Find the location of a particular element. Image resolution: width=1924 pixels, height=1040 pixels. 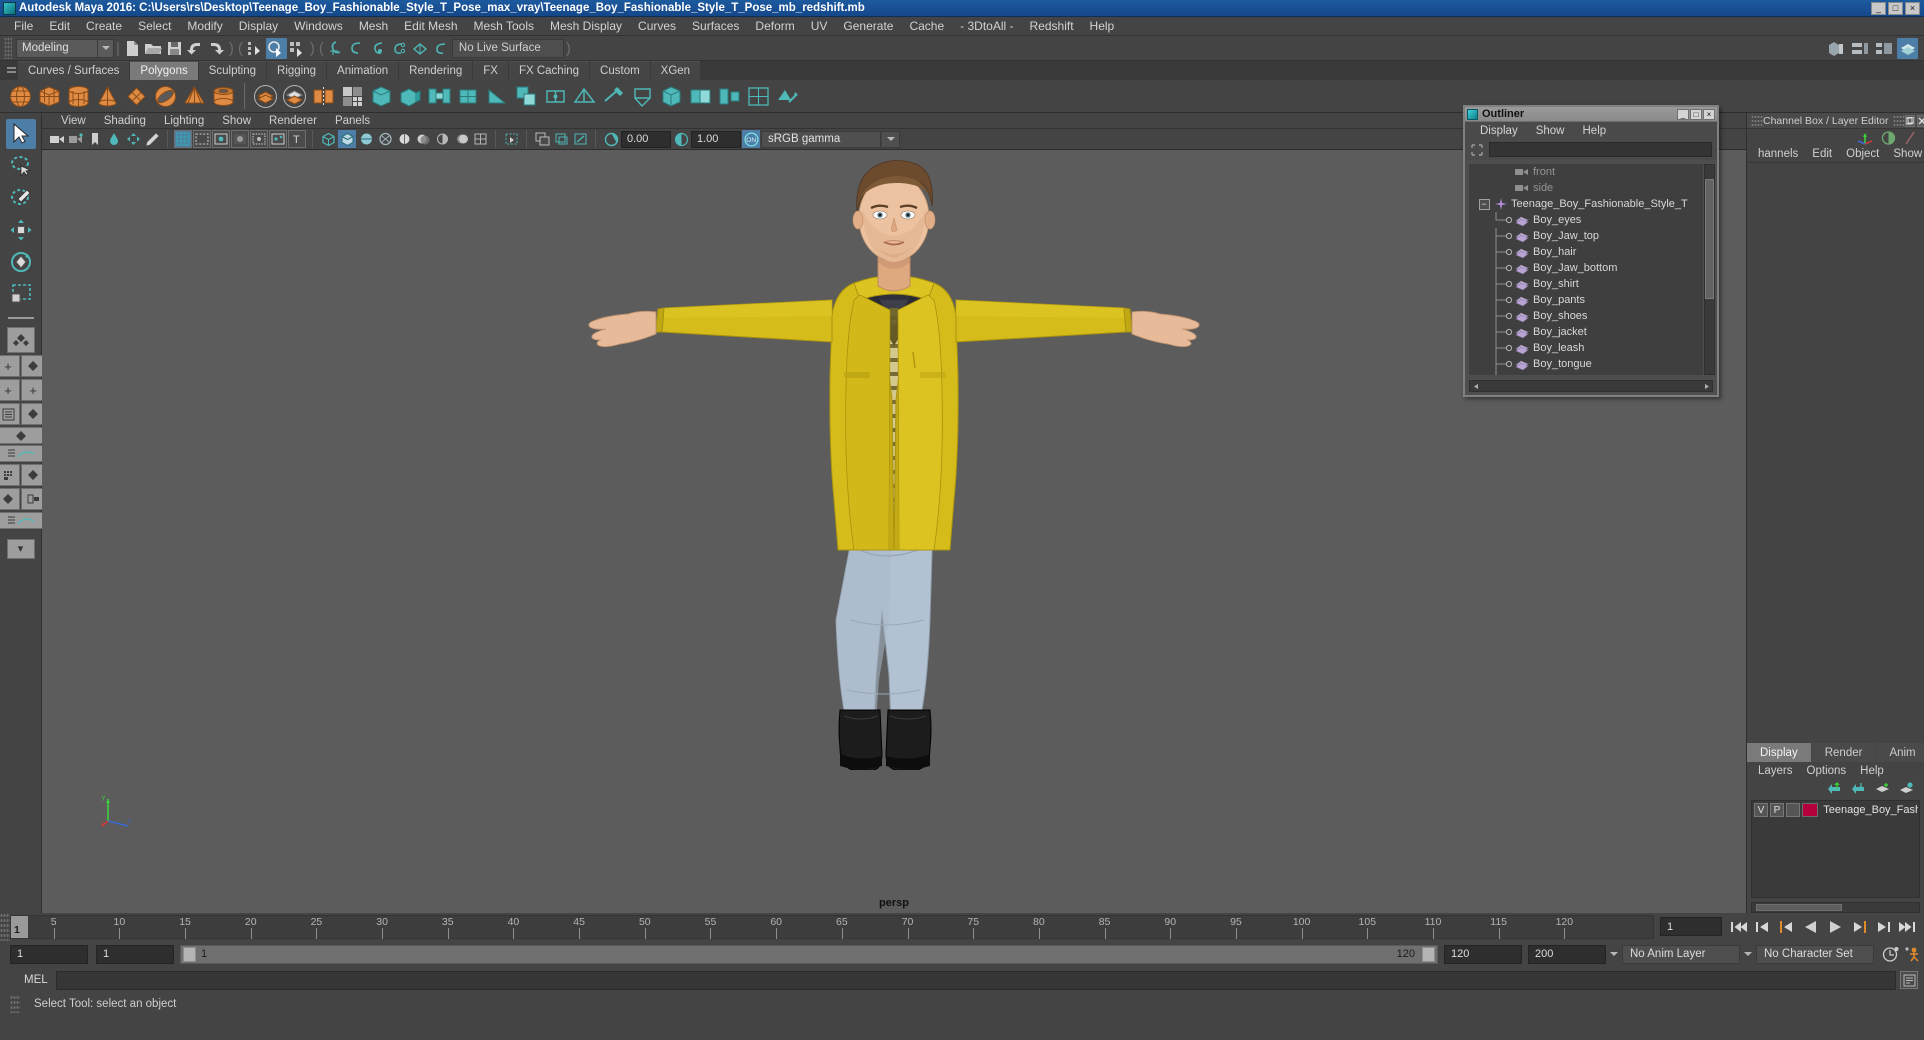

toolbox-more-icon: ▾ is located at coordinates (20, 549).